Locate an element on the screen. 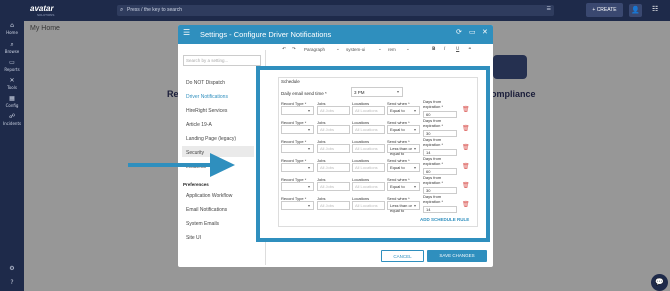 The height and width of the screenshot is (291, 670). minimize-icon: ▭ is located at coordinates (472, 32).